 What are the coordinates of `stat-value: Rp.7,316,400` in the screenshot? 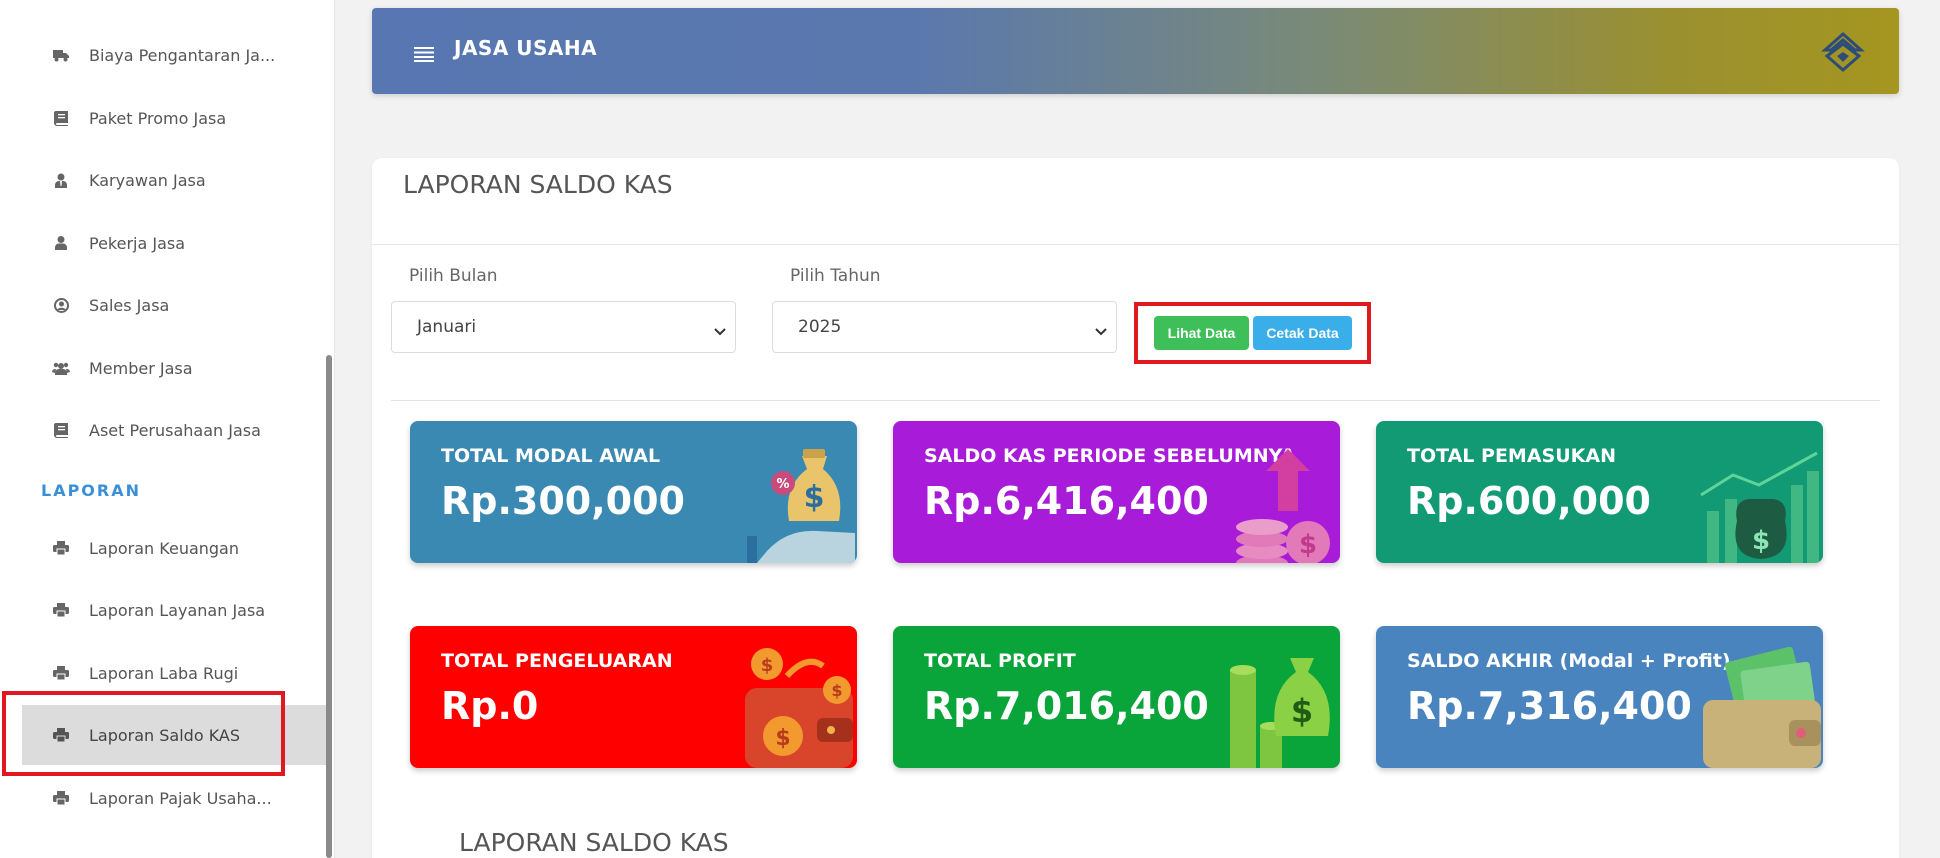 It's located at (1549, 706).